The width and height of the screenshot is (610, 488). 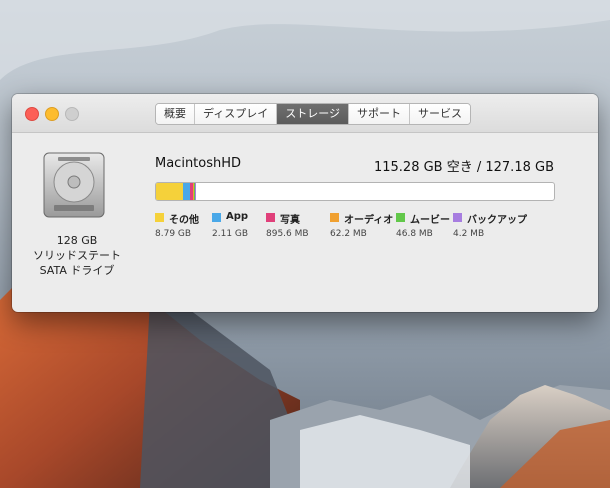 What do you see at coordinates (173, 234) in the screenshot?
I see `legend-size-other: 8.79 GB` at bounding box center [173, 234].